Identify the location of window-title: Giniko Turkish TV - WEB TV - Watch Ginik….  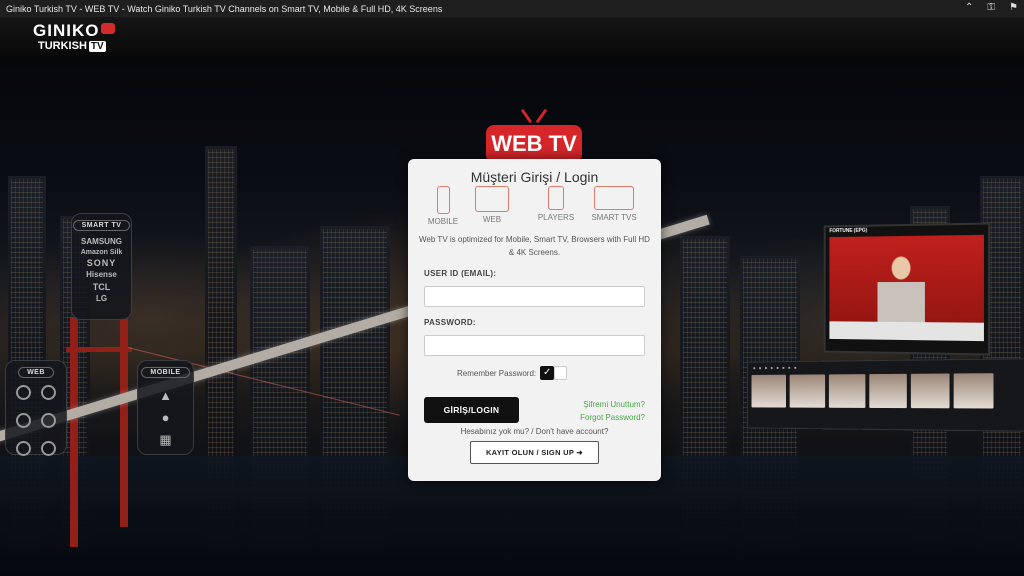
(224, 8).